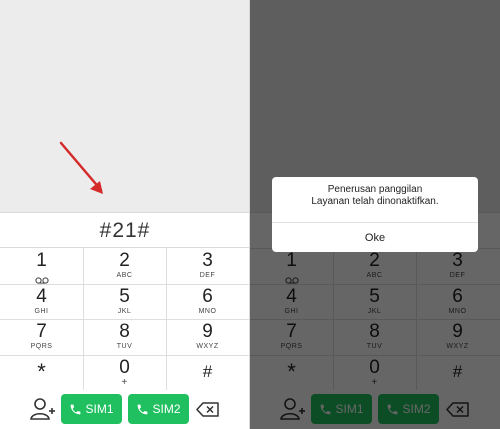 Image resolution: width=500 pixels, height=429 pixels. Describe the element at coordinates (375, 201) in the screenshot. I see `dialog-message: Layanan telah dinonaktifkan.` at that location.